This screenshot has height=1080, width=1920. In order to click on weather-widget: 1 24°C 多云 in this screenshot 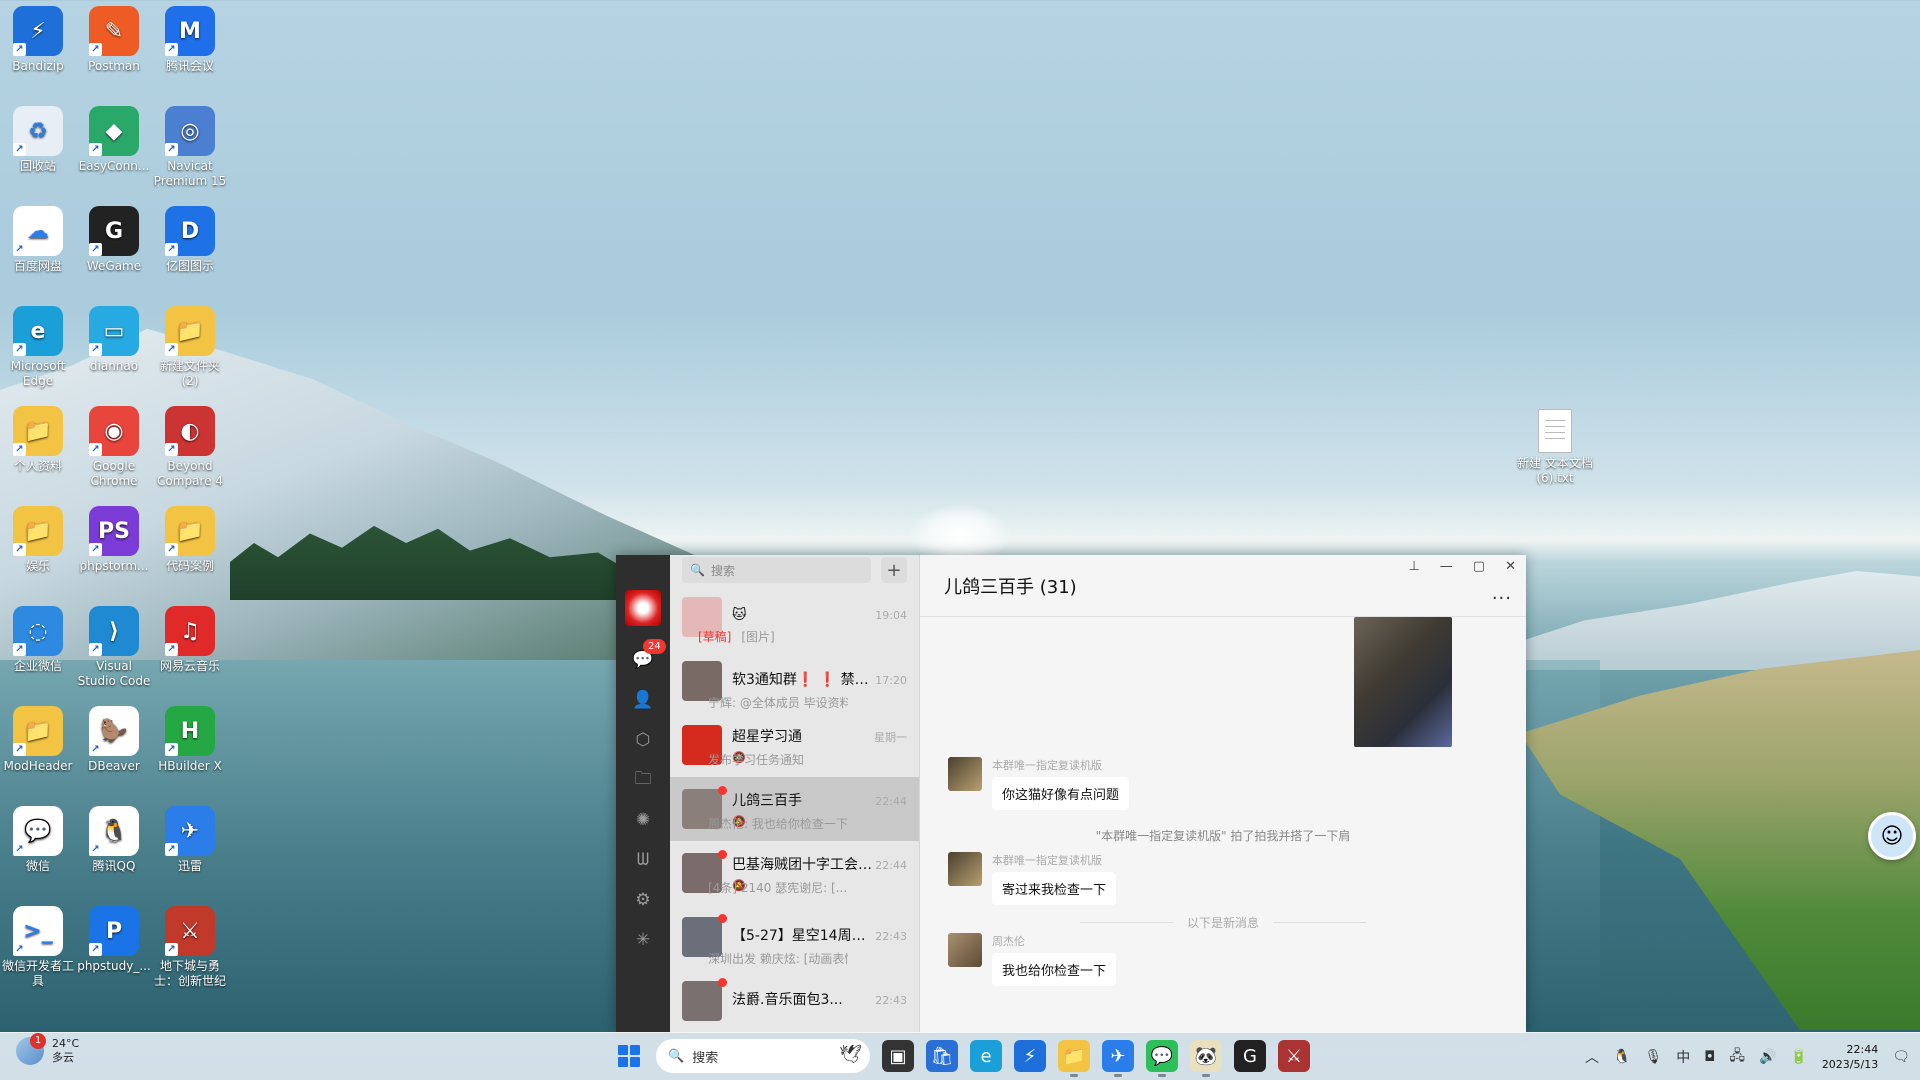, I will do `click(47, 1049)`.